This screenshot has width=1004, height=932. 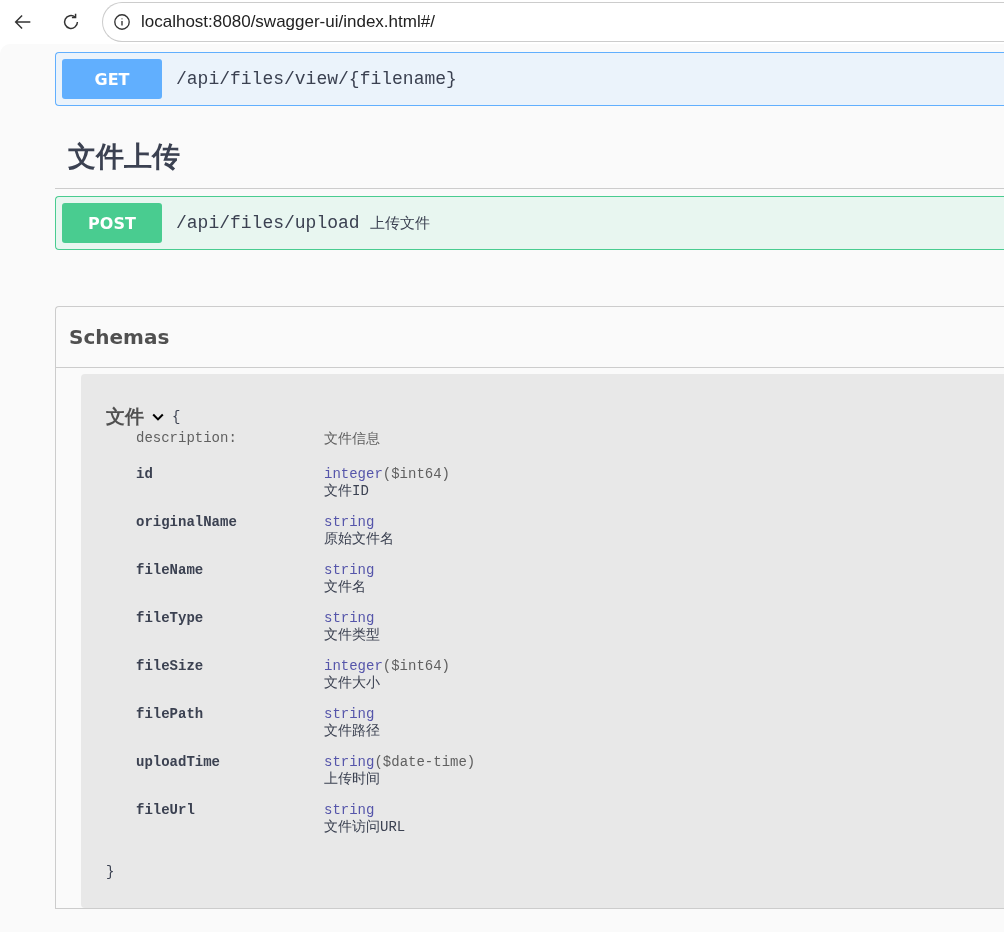 What do you see at coordinates (352, 635) in the screenshot?
I see `property-description: 文件类型` at bounding box center [352, 635].